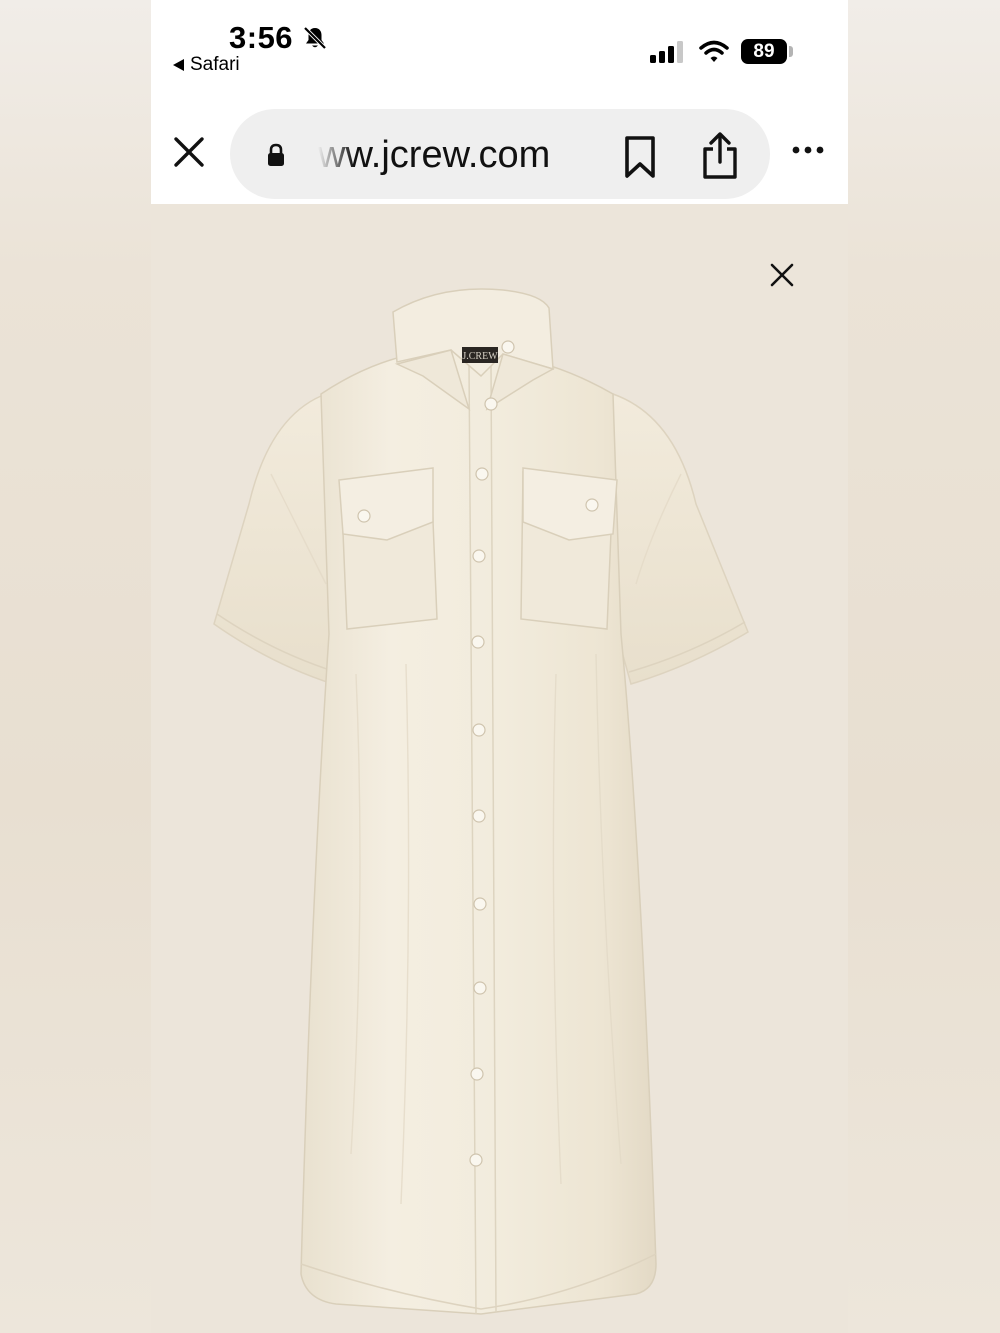 The width and height of the screenshot is (1000, 1333). I want to click on lock-icon, so click(276, 154).